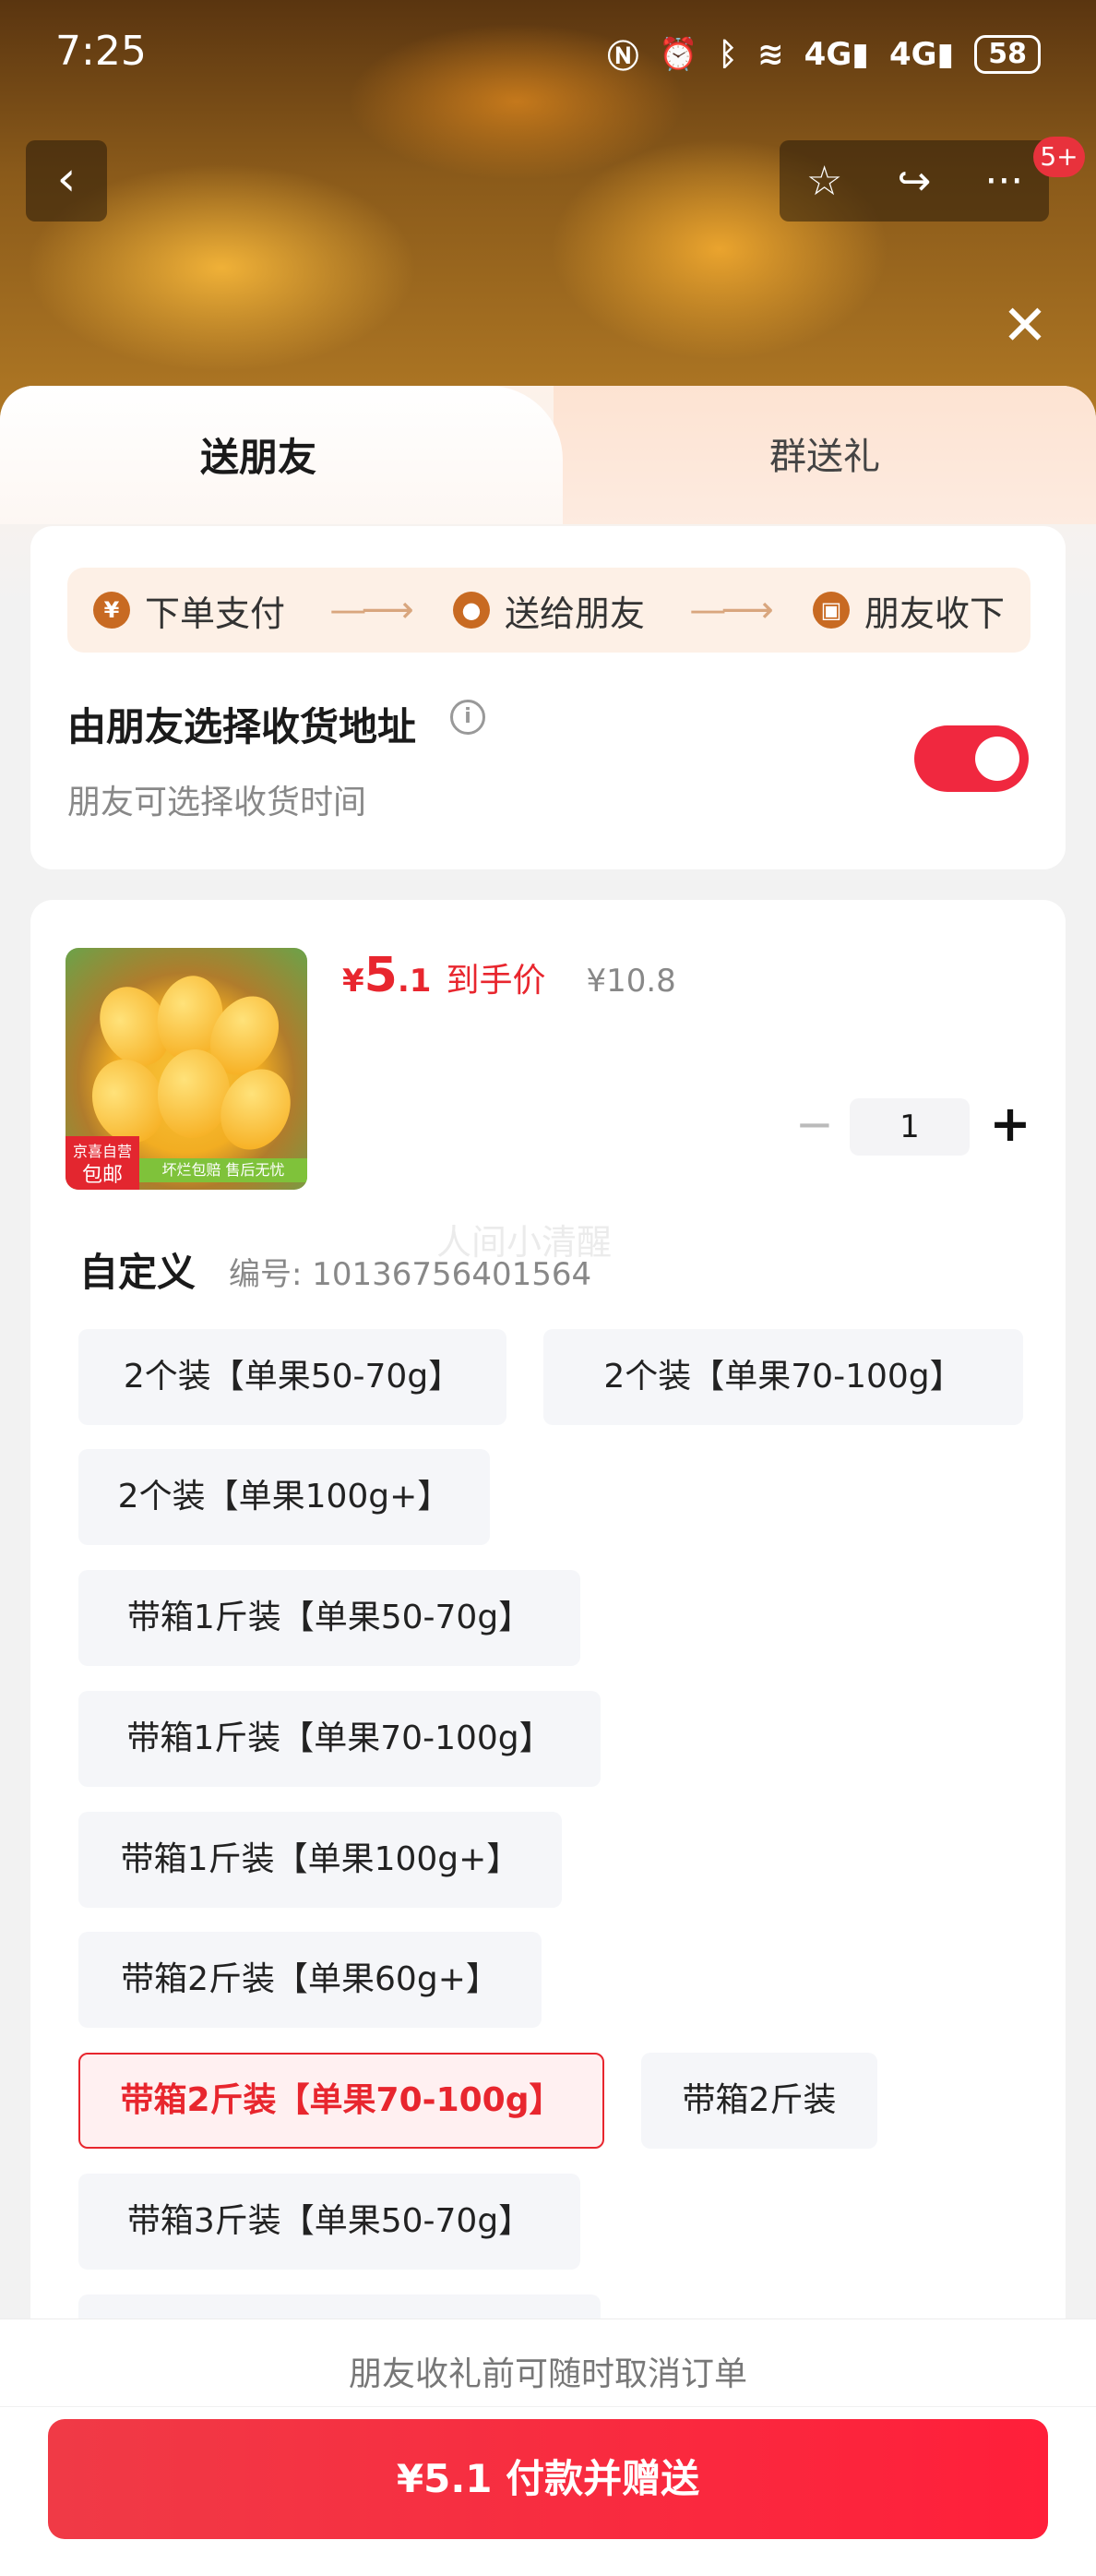  What do you see at coordinates (329, 1618) in the screenshot?
I see `spec-option: 带箱1斤装【单果50-70g】` at bounding box center [329, 1618].